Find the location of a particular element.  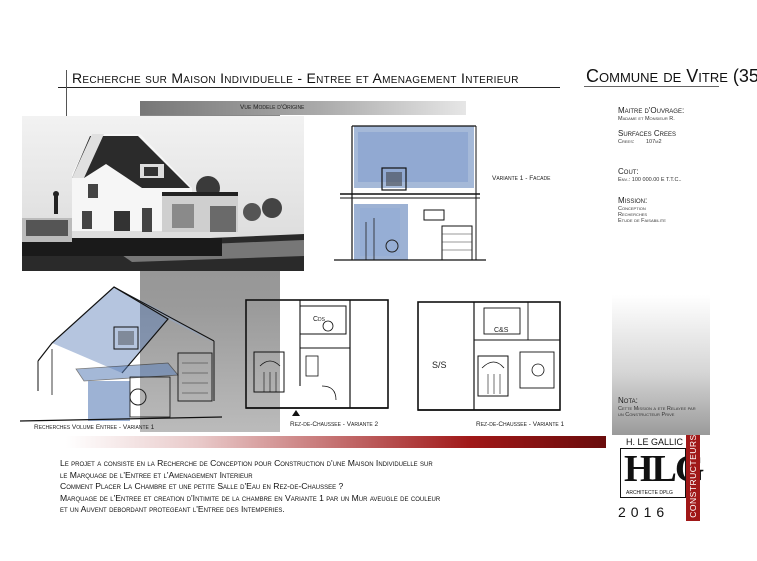

surfaces-title: Surfaces Crees is located at coordinates (647, 133).